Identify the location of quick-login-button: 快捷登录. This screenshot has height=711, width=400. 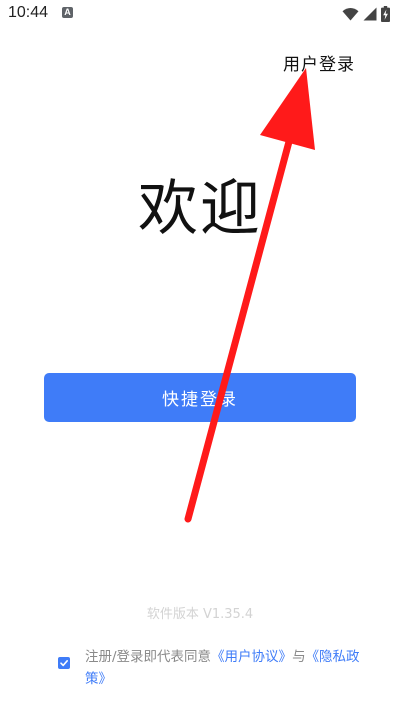
(200, 397).